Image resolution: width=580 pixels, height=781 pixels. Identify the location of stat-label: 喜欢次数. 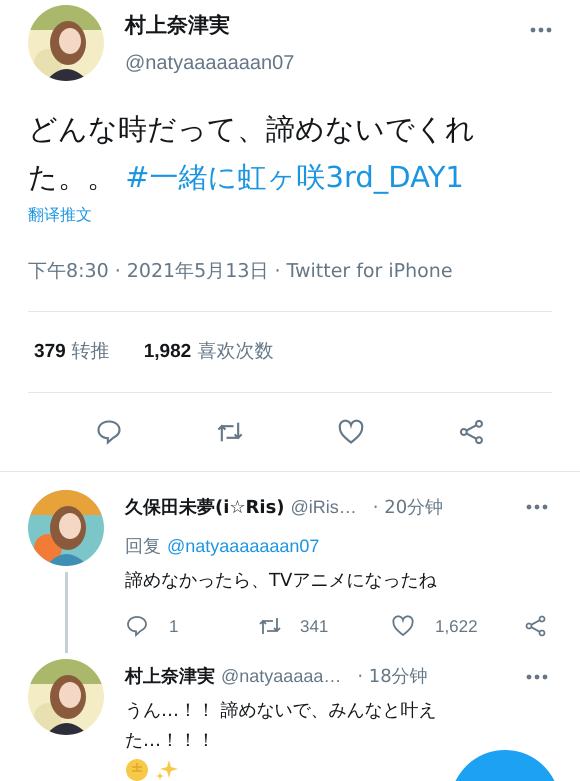
(235, 351).